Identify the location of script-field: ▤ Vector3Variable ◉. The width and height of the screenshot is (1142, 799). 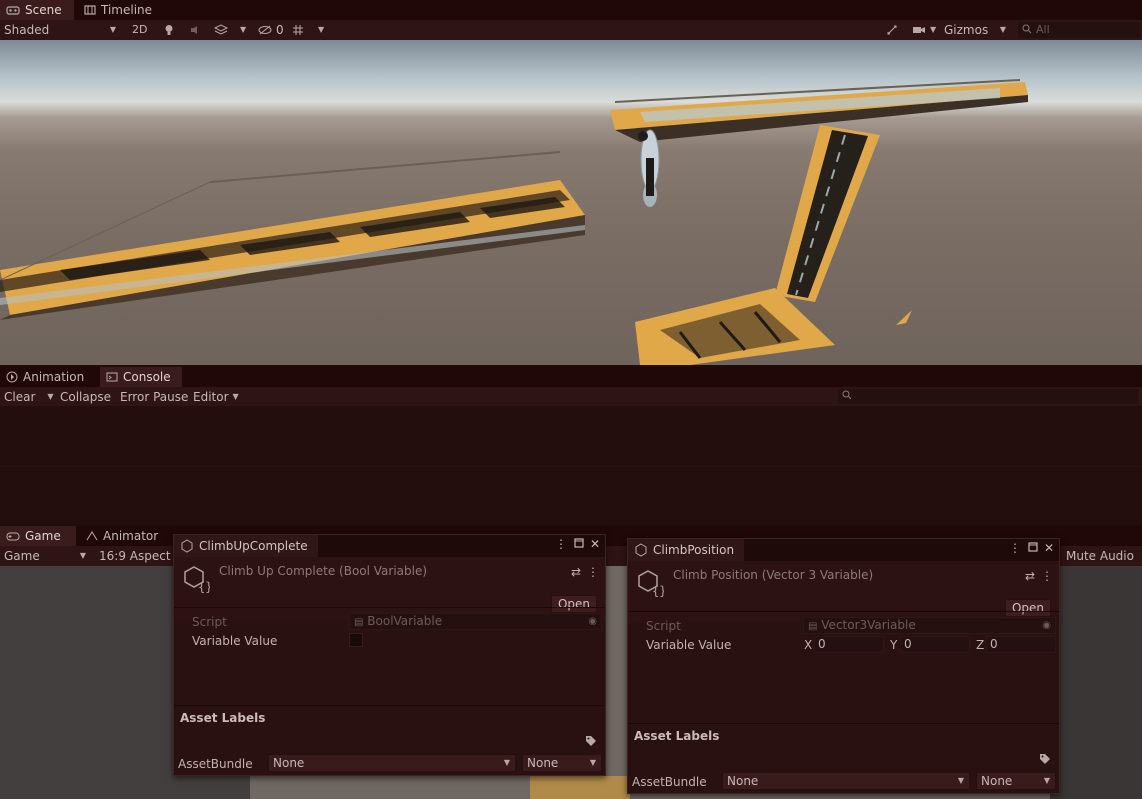
(929, 625).